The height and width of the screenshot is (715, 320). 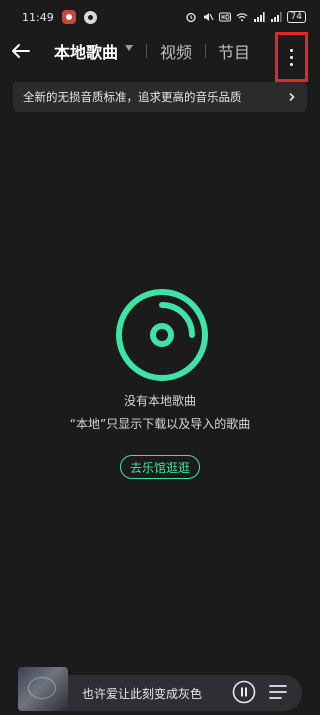 What do you see at coordinates (176, 51) in the screenshot?
I see `tab-video: 视频` at bounding box center [176, 51].